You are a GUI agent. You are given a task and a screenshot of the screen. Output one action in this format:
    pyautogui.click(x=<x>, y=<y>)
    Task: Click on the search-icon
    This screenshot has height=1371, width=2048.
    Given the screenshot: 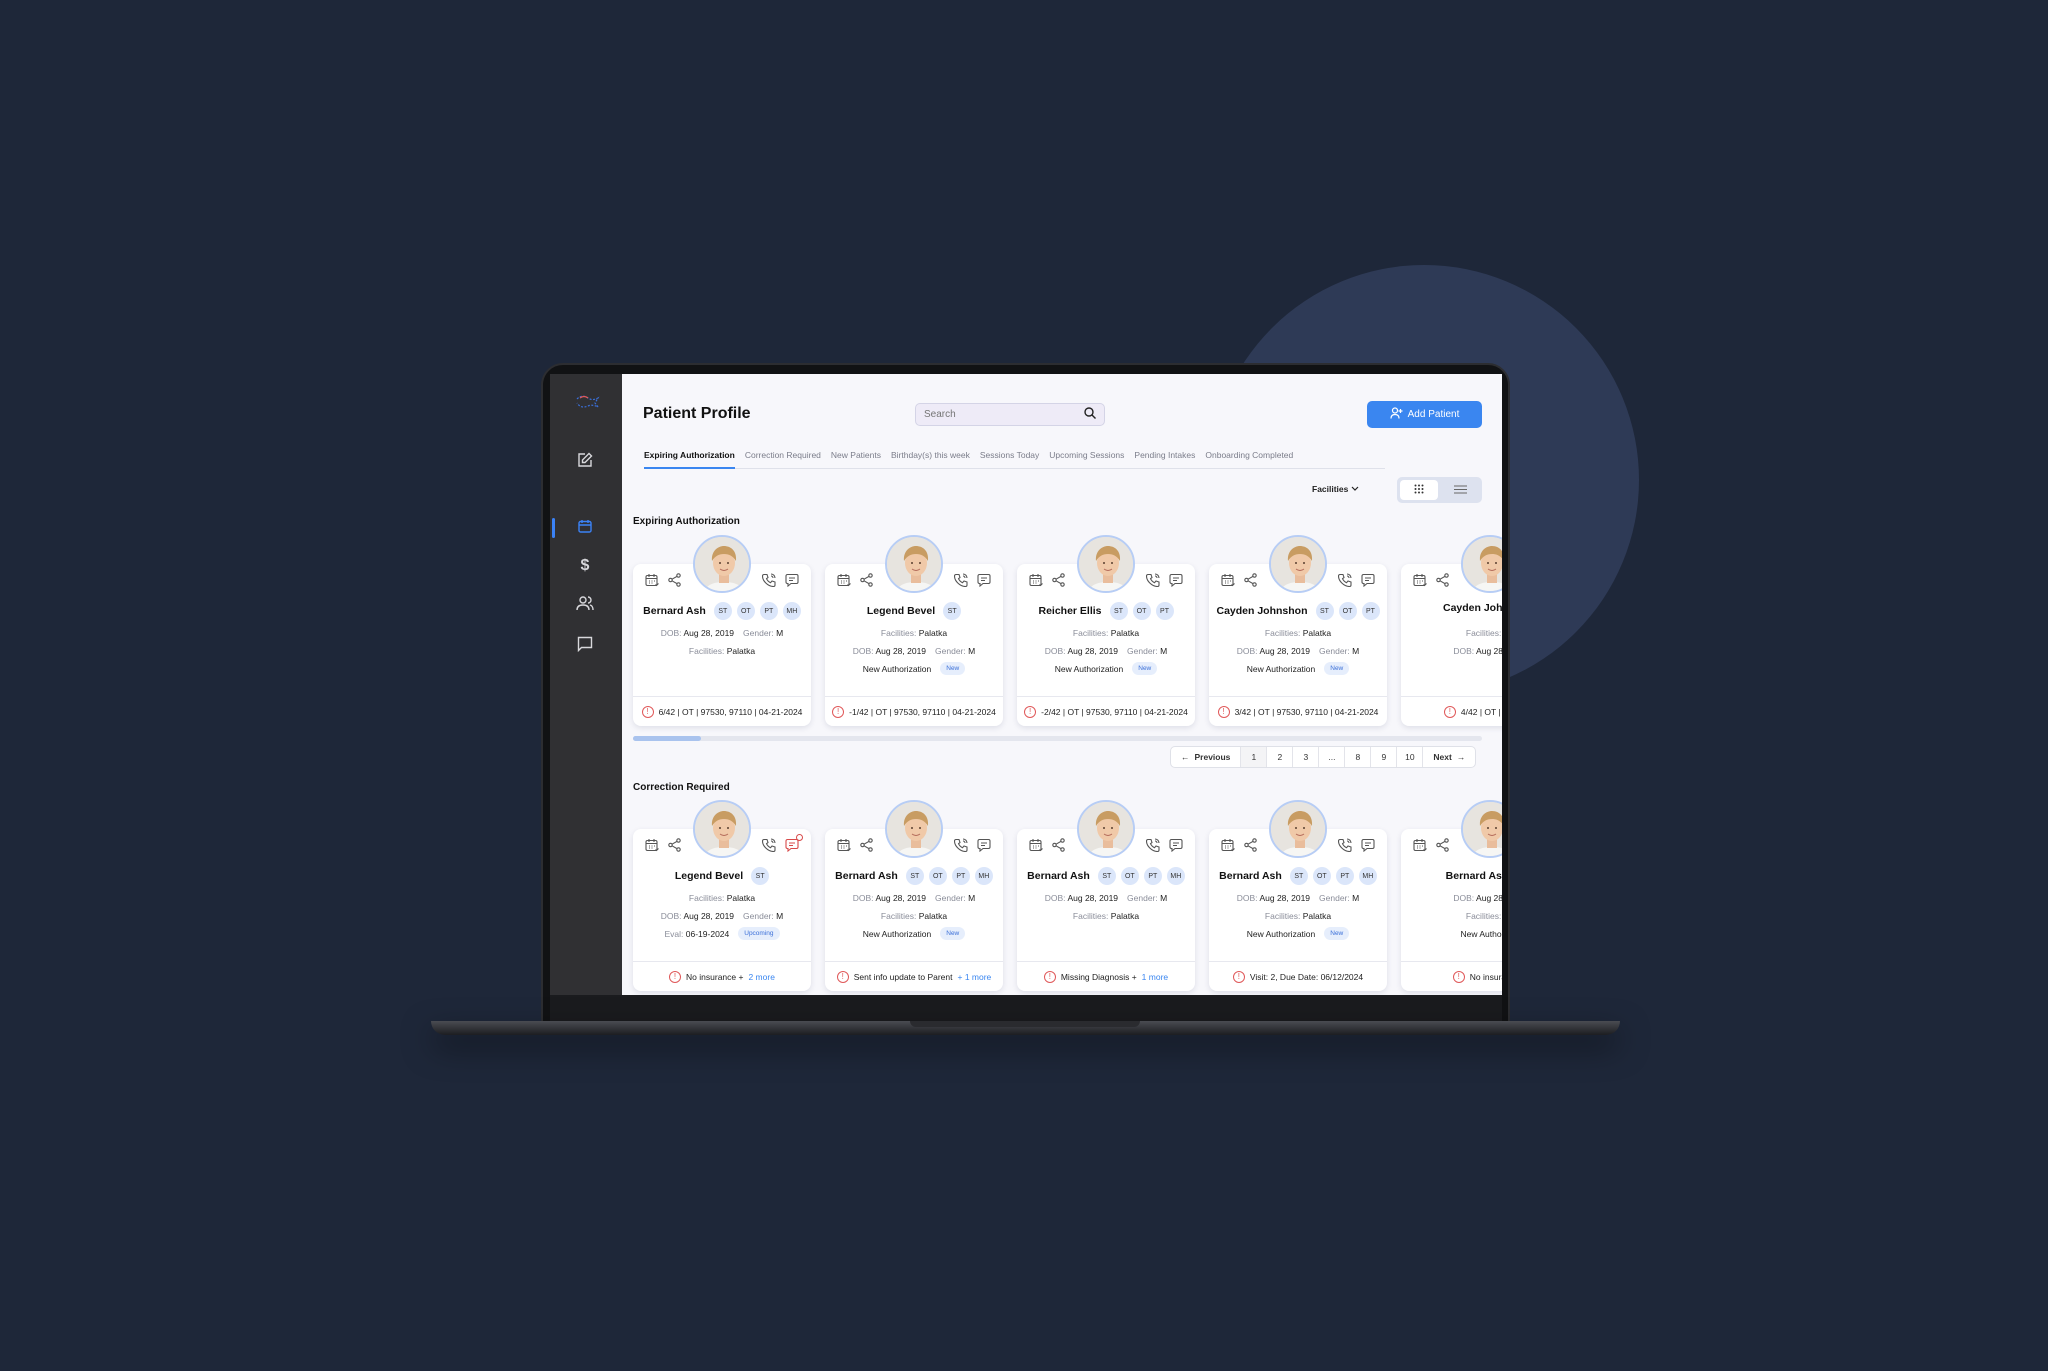 What is the action you would take?
    pyautogui.click(x=1090, y=415)
    